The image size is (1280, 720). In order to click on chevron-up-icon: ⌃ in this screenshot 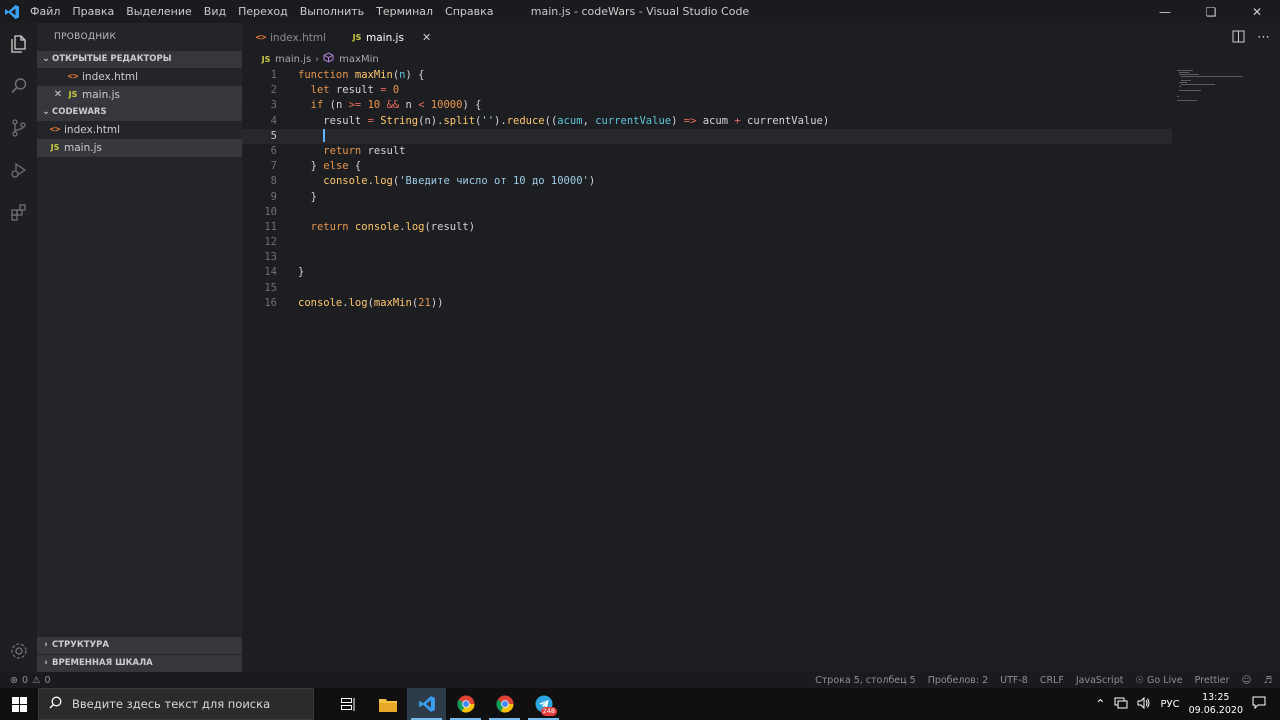, I will do `click(1100, 704)`.